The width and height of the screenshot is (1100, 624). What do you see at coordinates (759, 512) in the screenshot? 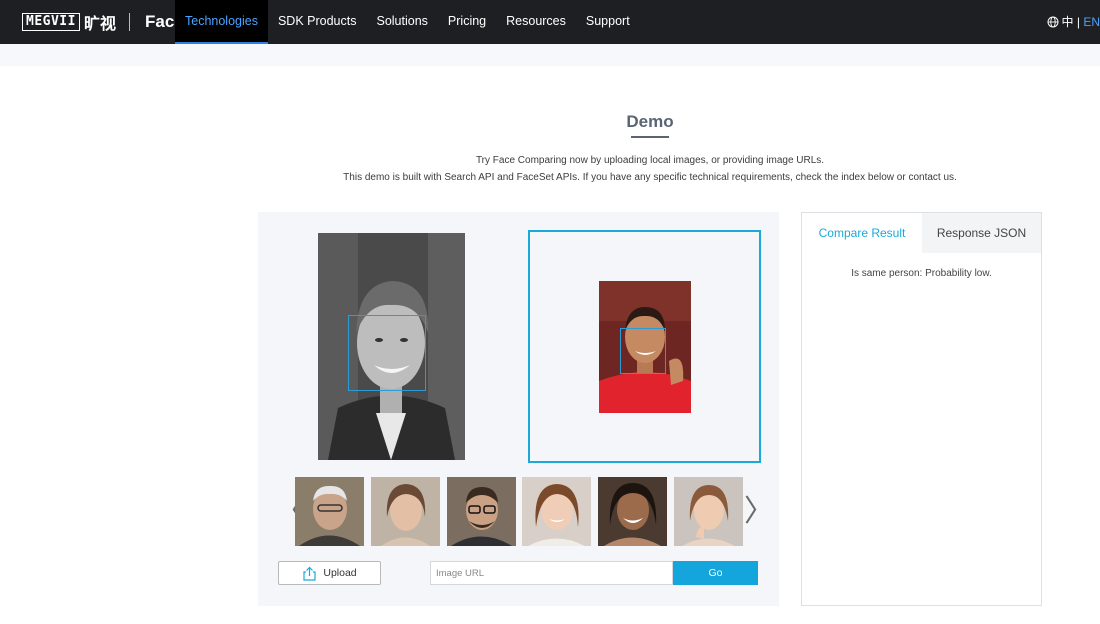
I see `thumbnails-next-arrow: 〉` at bounding box center [759, 512].